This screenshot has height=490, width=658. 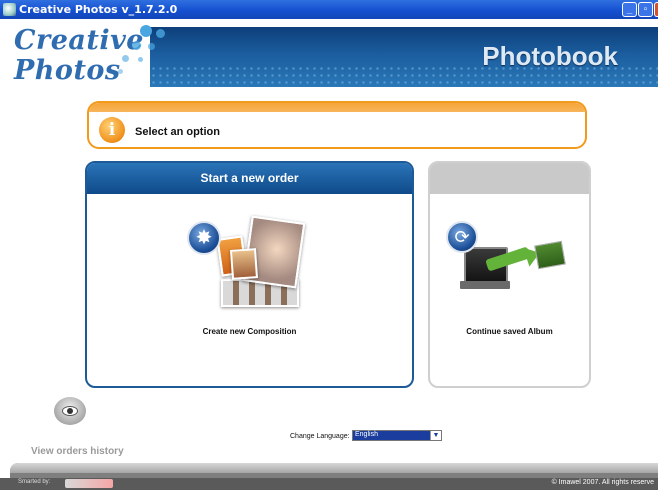 I want to click on close-button, so click(x=656, y=9).